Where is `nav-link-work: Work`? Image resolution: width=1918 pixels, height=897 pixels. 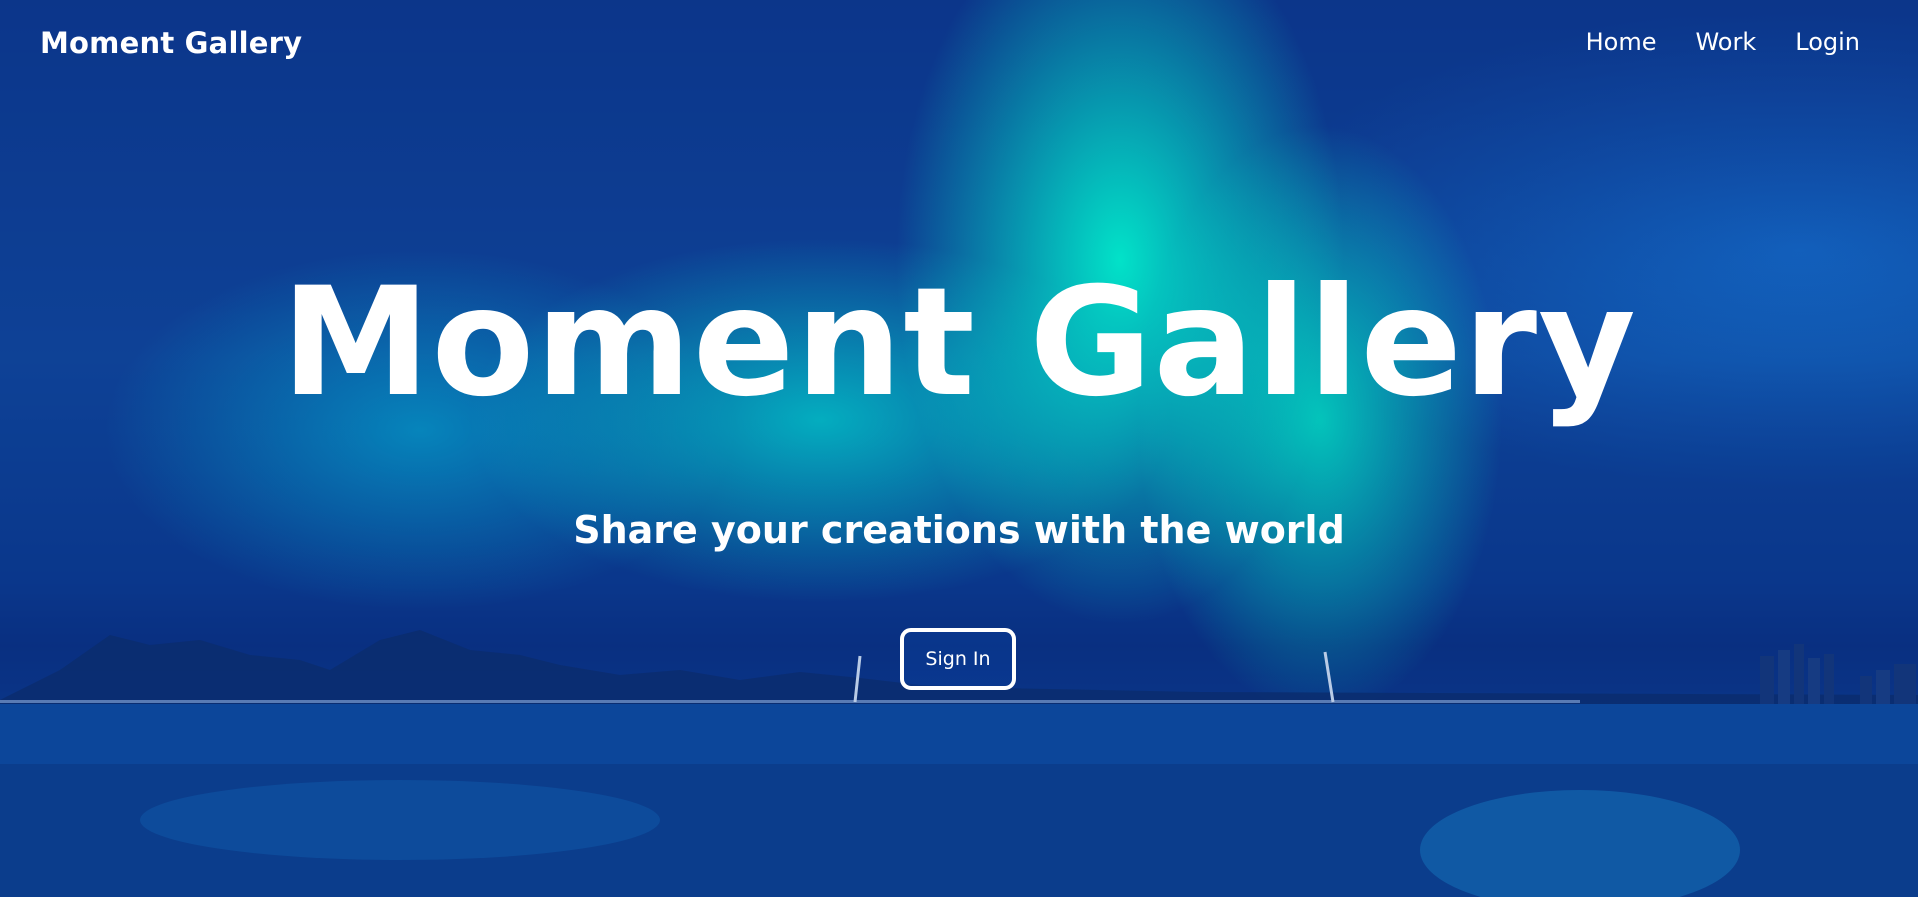 nav-link-work: Work is located at coordinates (1725, 42).